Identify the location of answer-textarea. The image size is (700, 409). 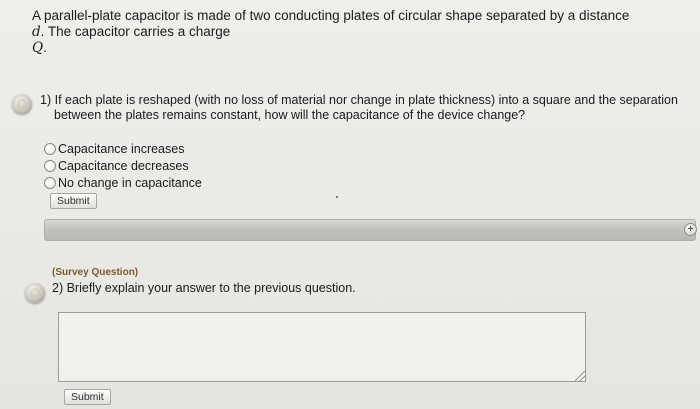
(322, 347).